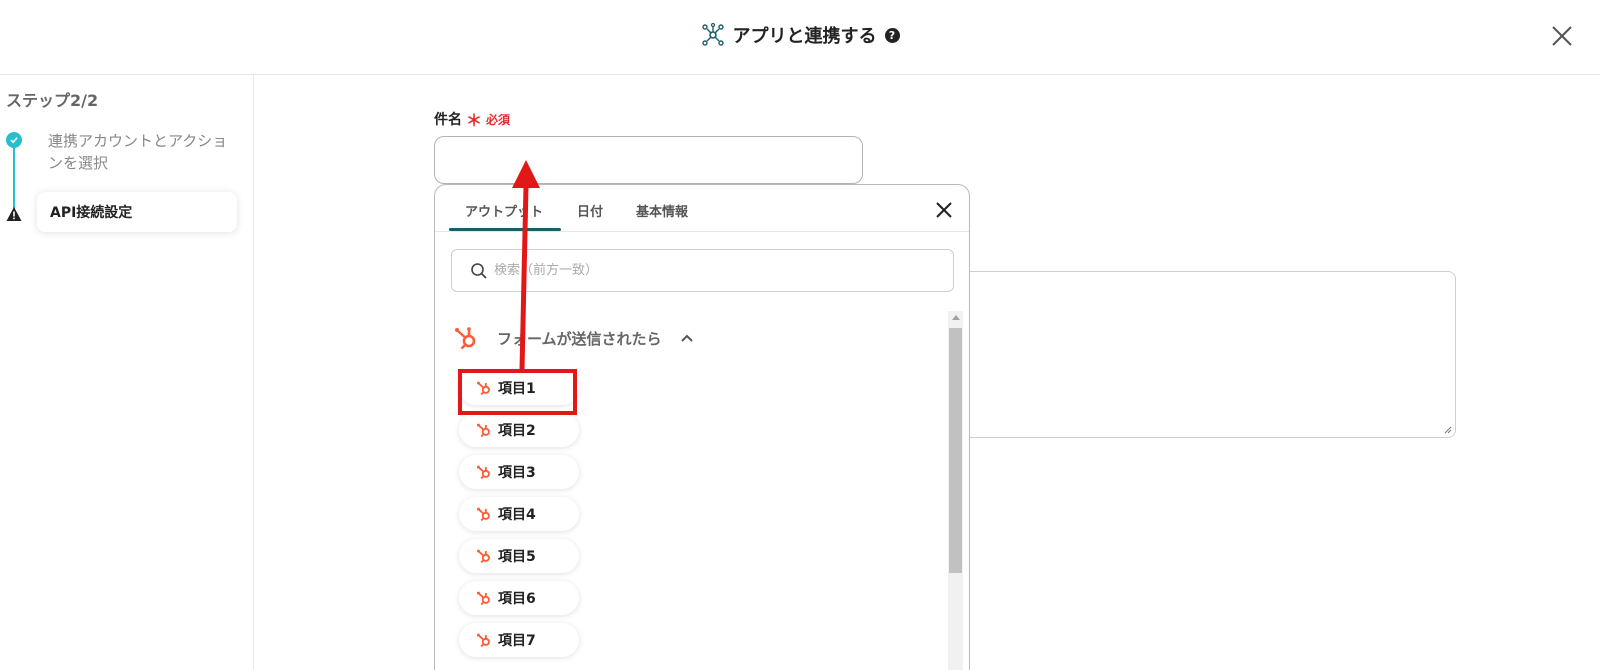 This screenshot has height=670, width=1600. I want to click on chevron-up-icon, so click(687, 338).